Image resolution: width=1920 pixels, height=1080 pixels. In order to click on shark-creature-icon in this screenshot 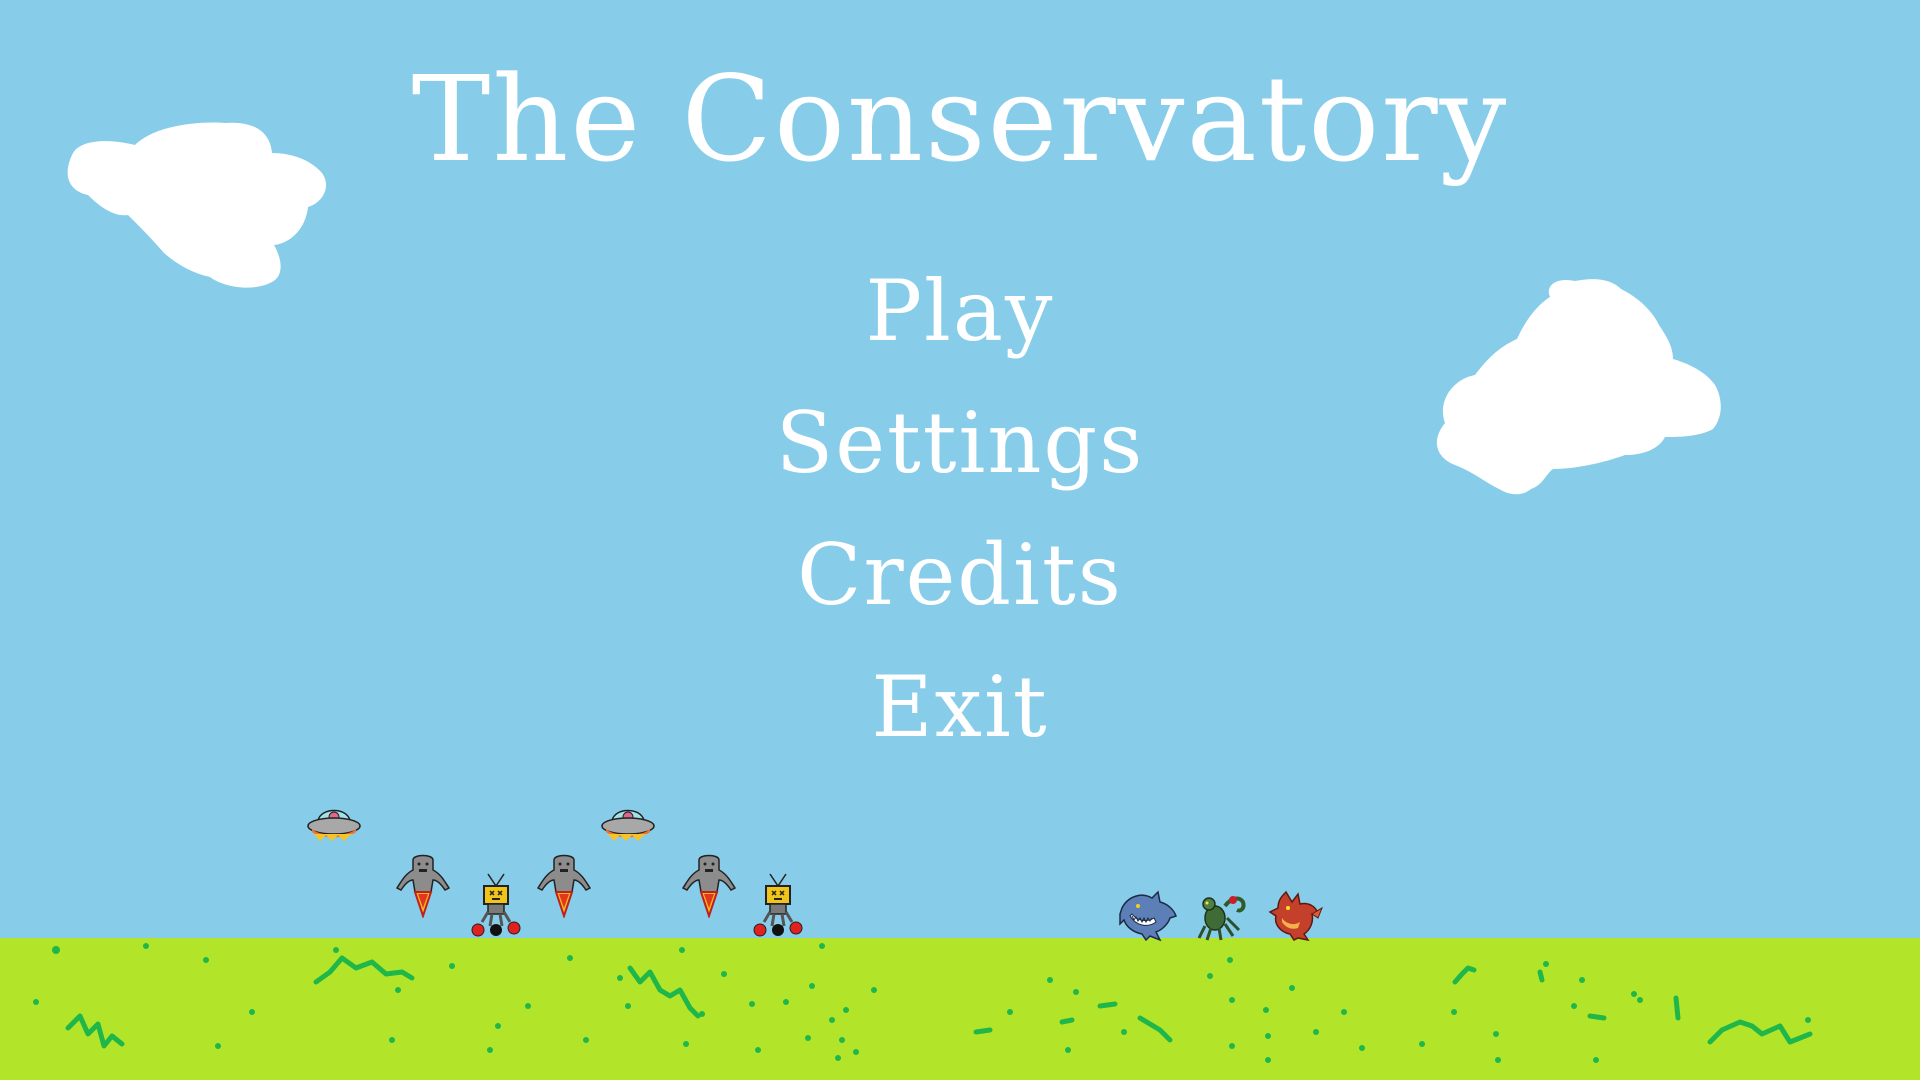, I will do `click(1148, 916)`.